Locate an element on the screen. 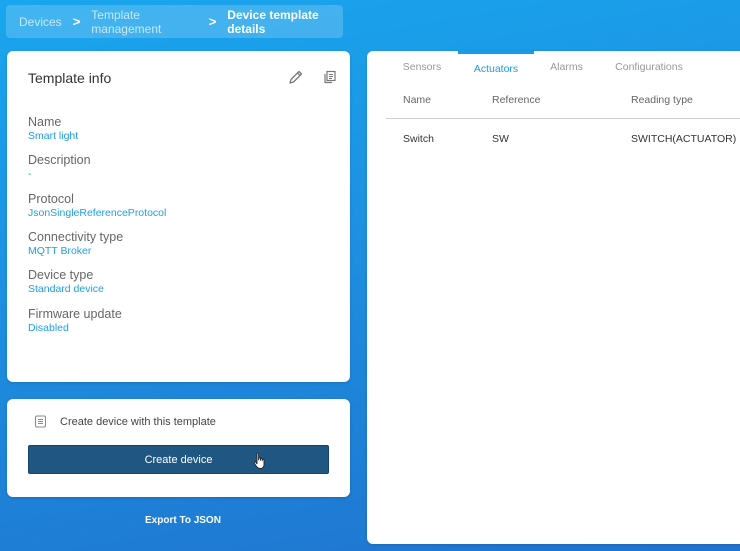 Image resolution: width=740 pixels, height=551 pixels. field-label: Protocol is located at coordinates (51, 199).